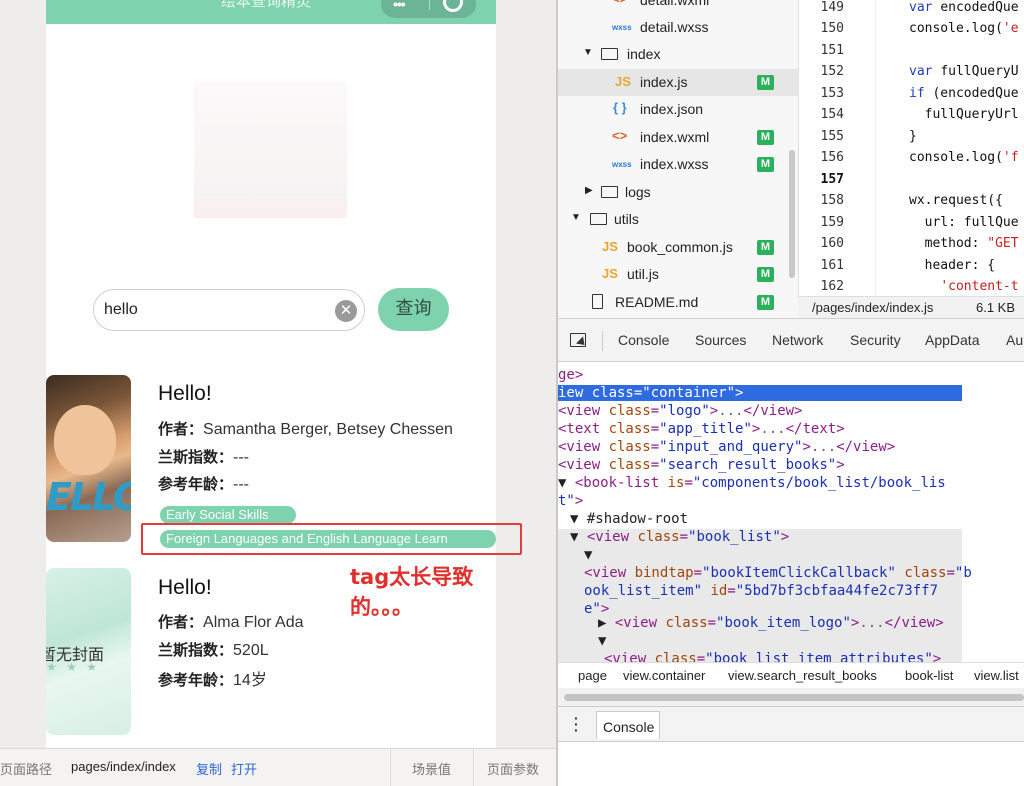  What do you see at coordinates (726, 447) in the screenshot?
I see `dom-node: <view class="input_and_query">...</view>` at bounding box center [726, 447].